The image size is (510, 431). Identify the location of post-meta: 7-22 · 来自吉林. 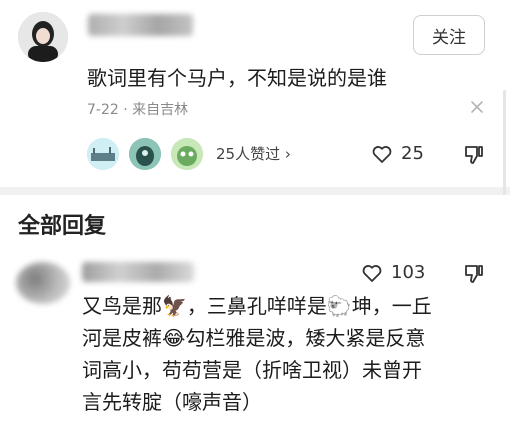
(137, 109).